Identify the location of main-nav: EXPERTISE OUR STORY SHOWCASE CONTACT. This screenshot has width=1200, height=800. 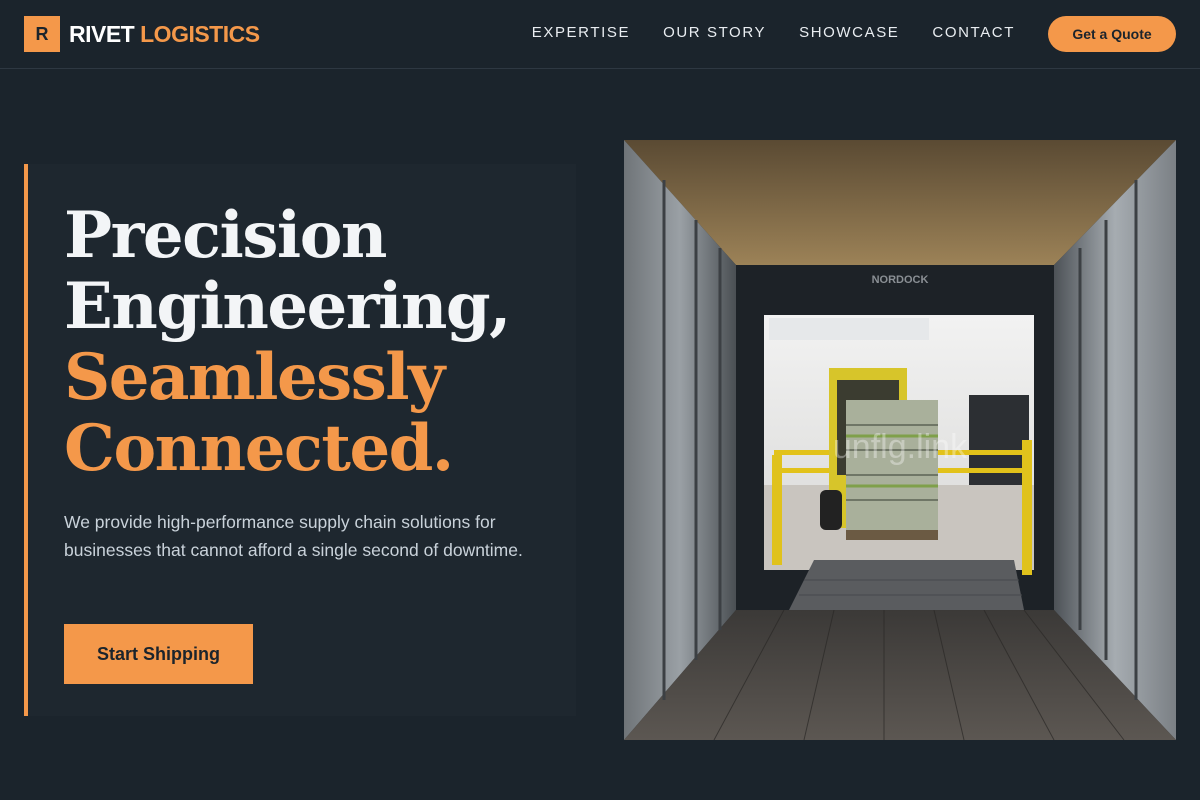
(757, 33).